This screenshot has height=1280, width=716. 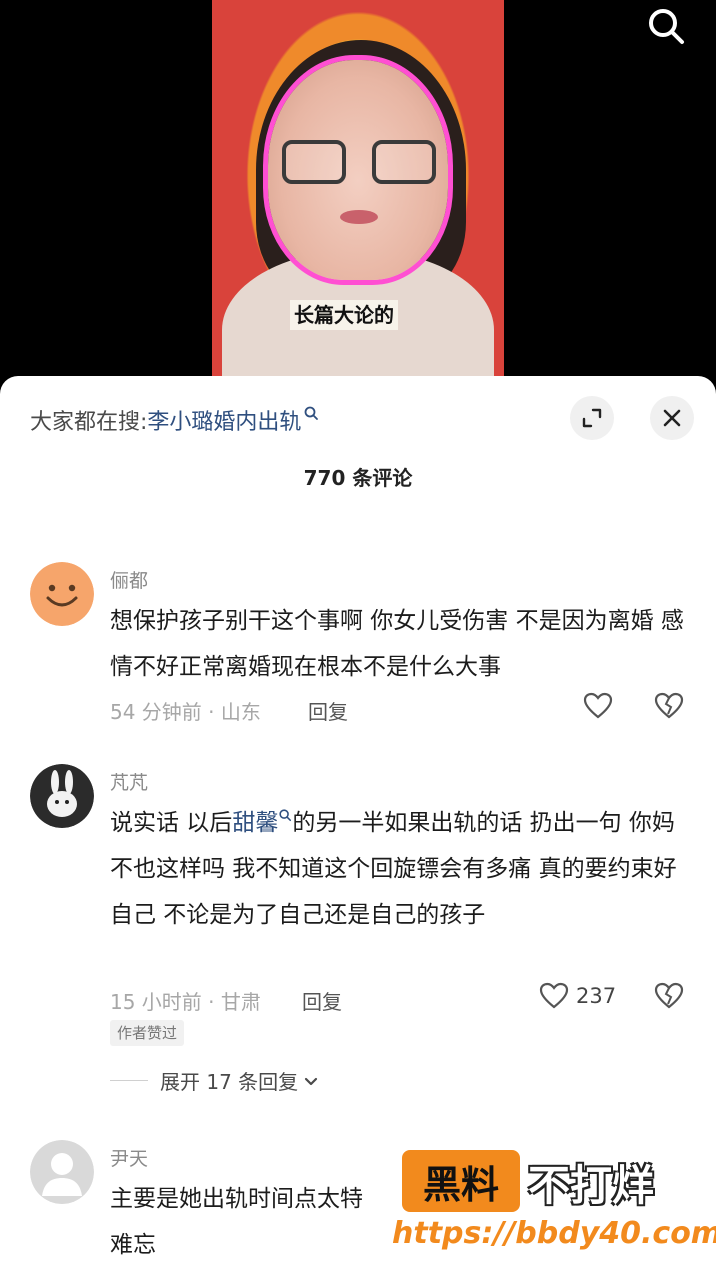 What do you see at coordinates (461, 1181) in the screenshot?
I see `watermark-logo: 黑料` at bounding box center [461, 1181].